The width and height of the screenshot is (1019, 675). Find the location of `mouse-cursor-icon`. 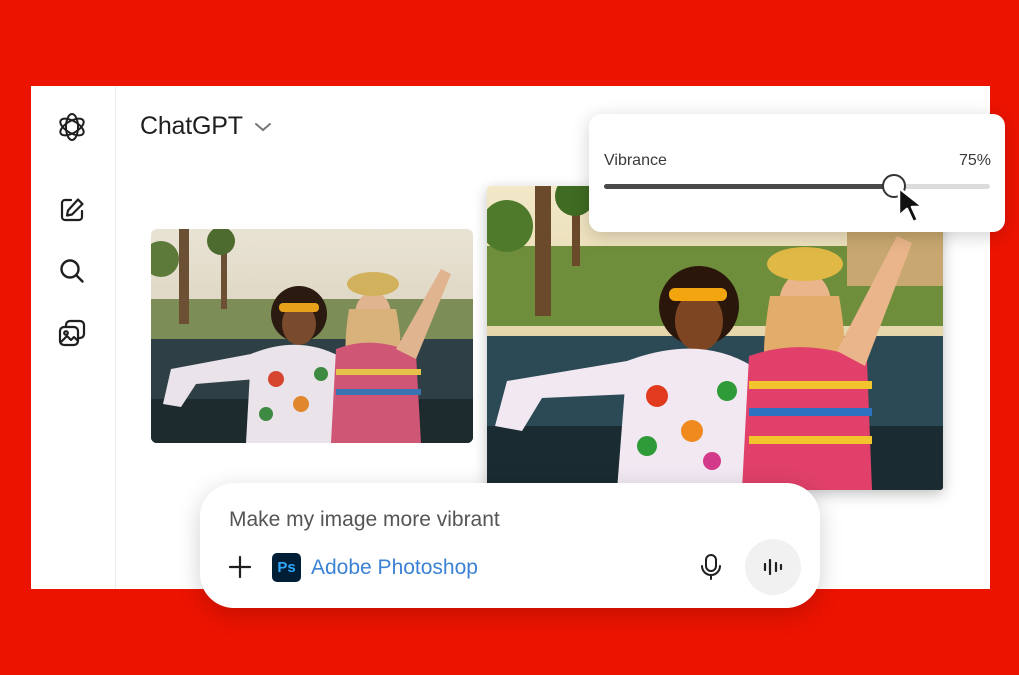

mouse-cursor-icon is located at coordinates (911, 205).